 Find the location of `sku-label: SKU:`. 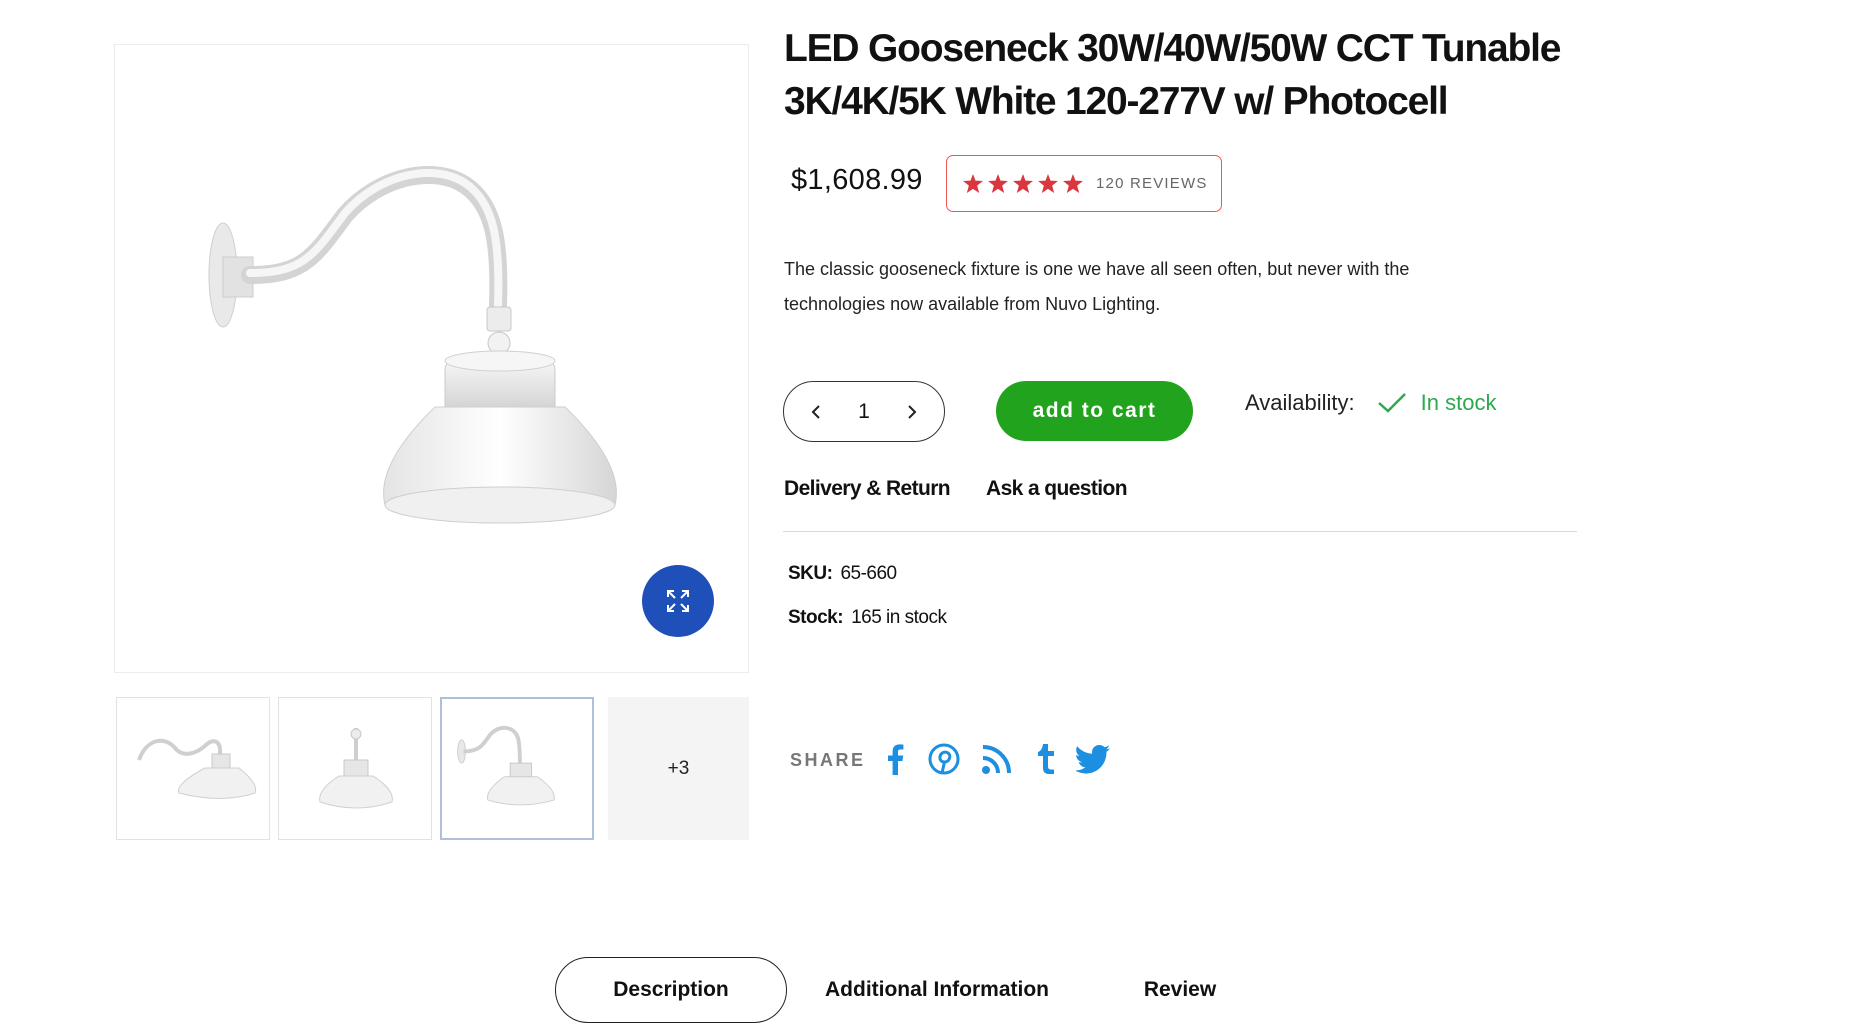

sku-label: SKU: is located at coordinates (810, 573).